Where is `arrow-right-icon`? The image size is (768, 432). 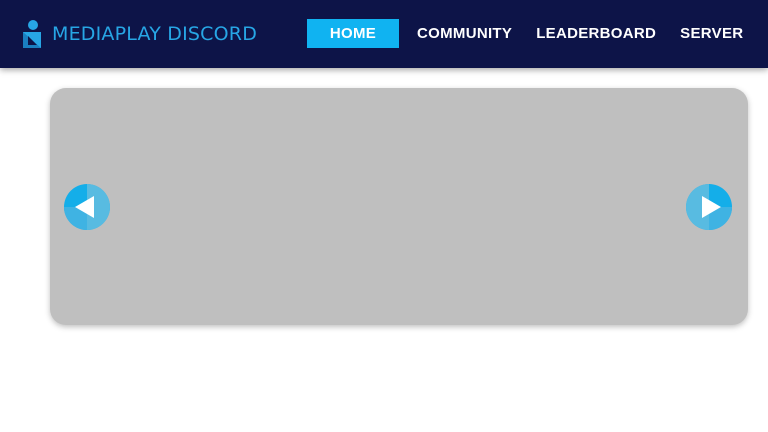 arrow-right-icon is located at coordinates (709, 207).